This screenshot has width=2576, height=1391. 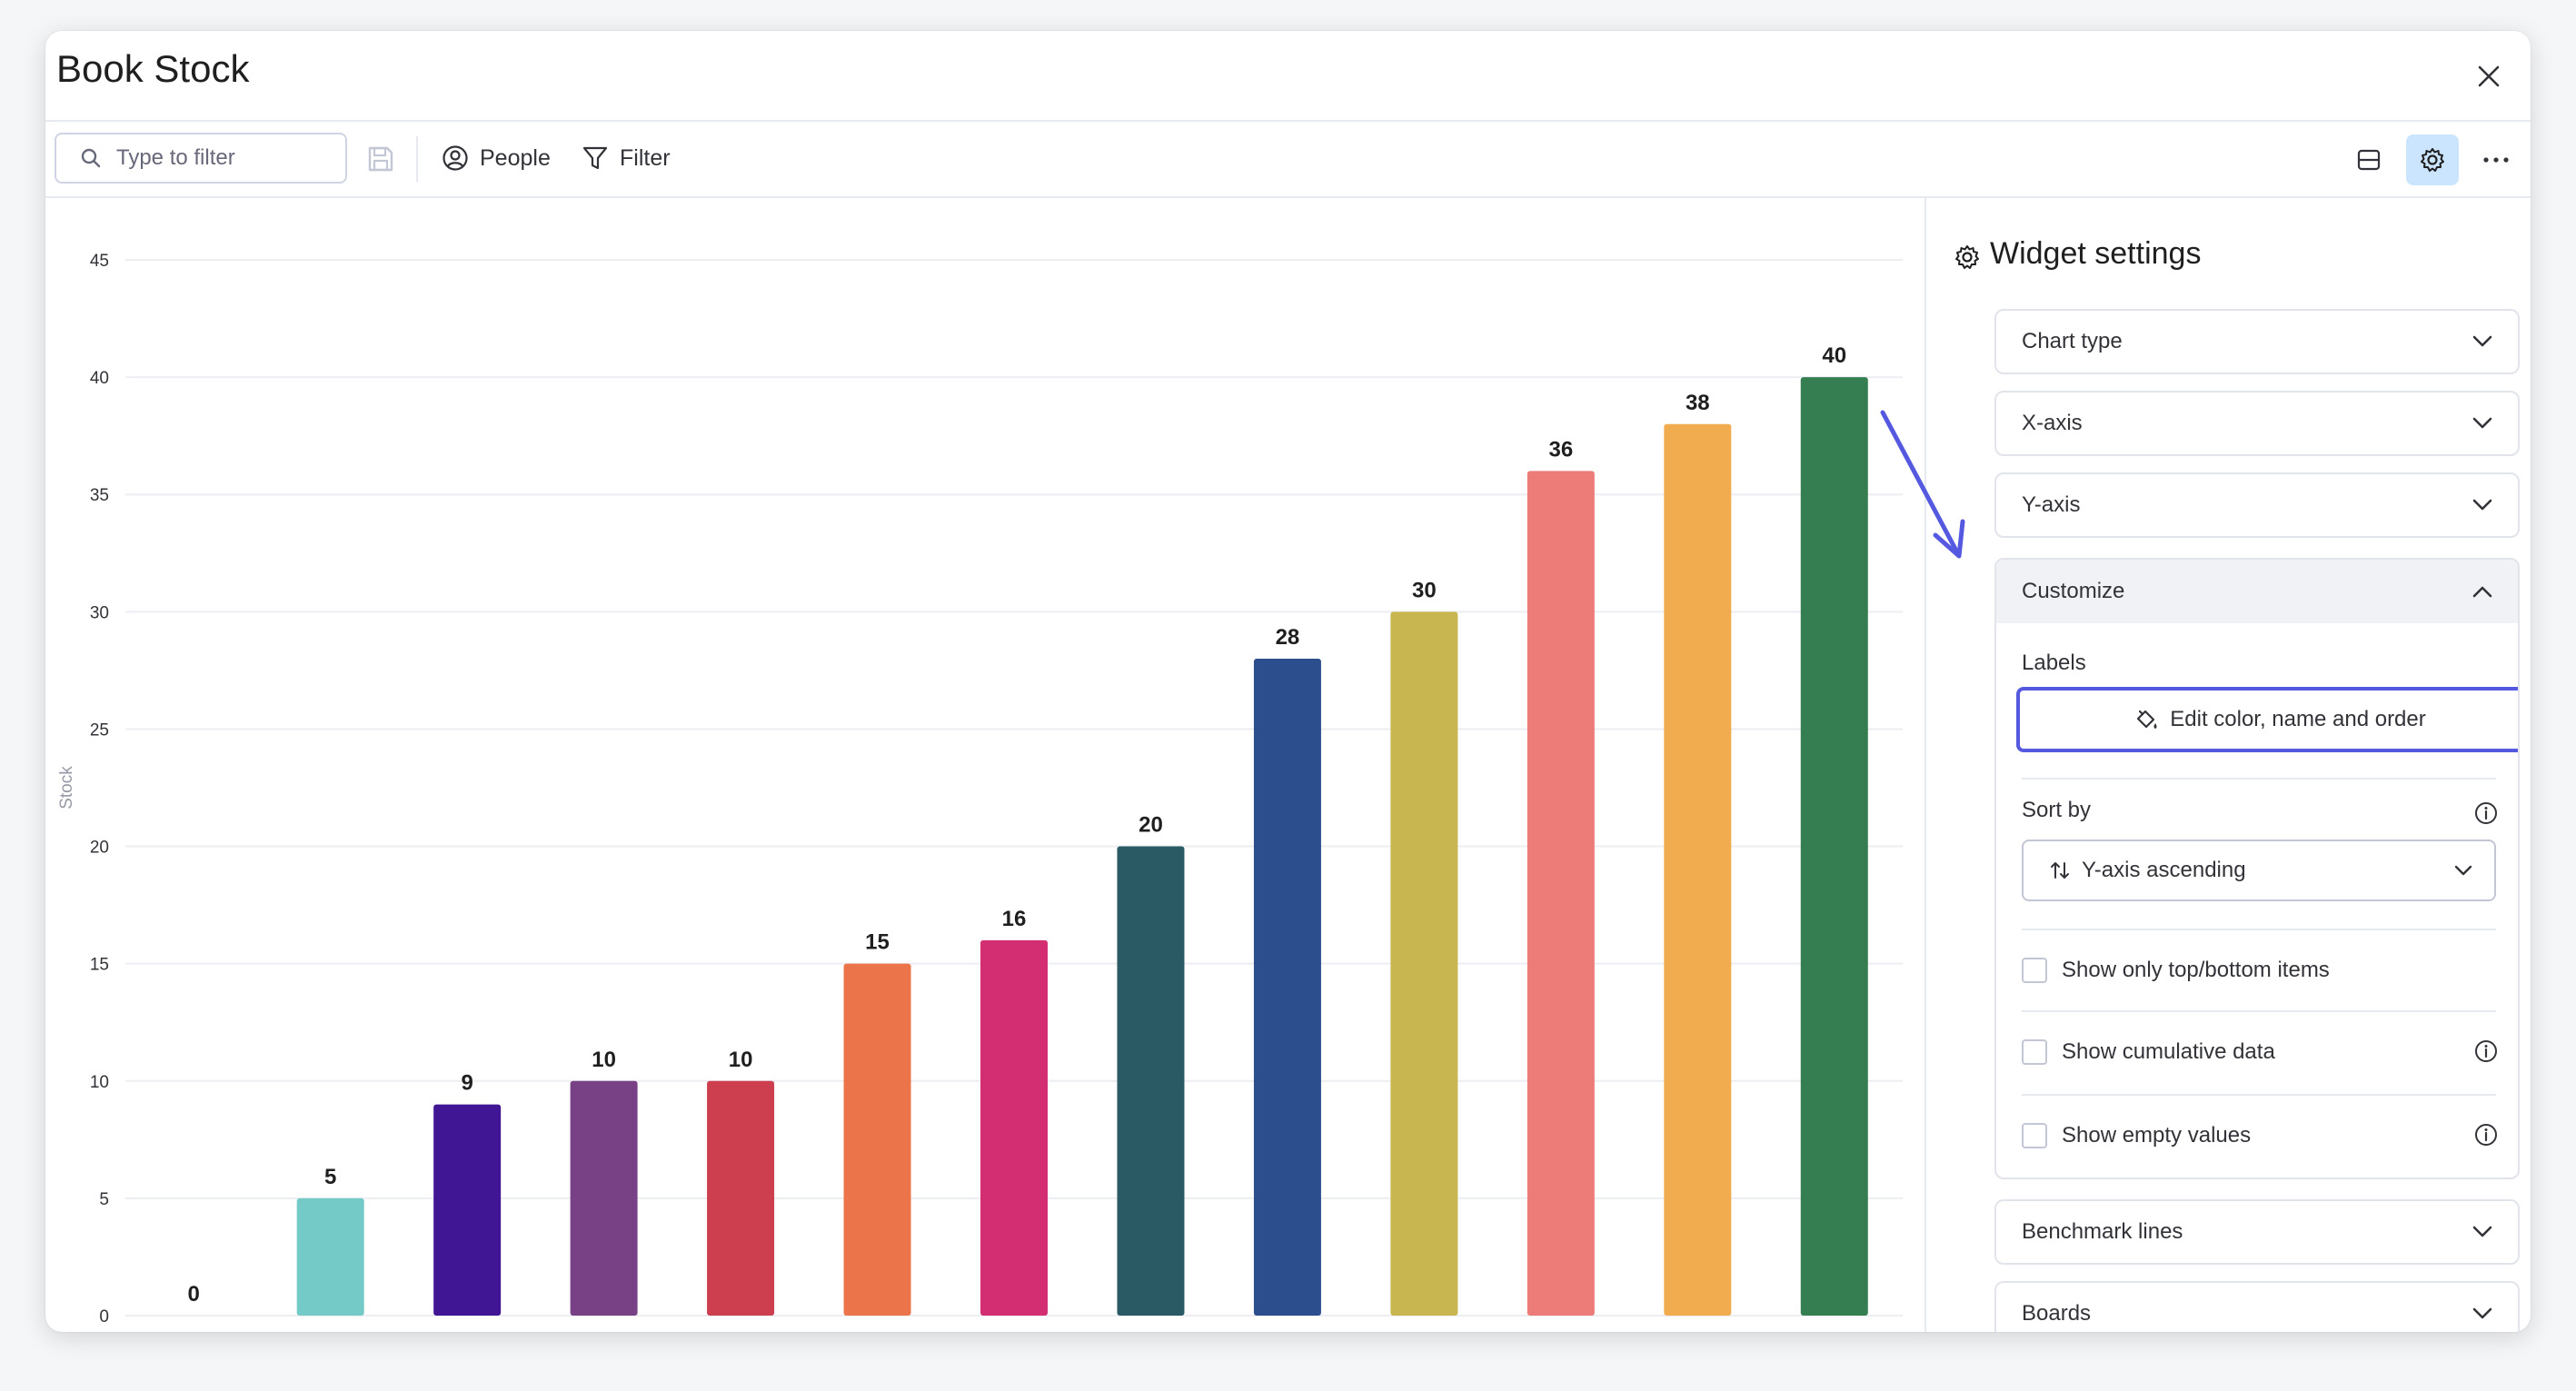 I want to click on filter-button: Filter, so click(x=627, y=158).